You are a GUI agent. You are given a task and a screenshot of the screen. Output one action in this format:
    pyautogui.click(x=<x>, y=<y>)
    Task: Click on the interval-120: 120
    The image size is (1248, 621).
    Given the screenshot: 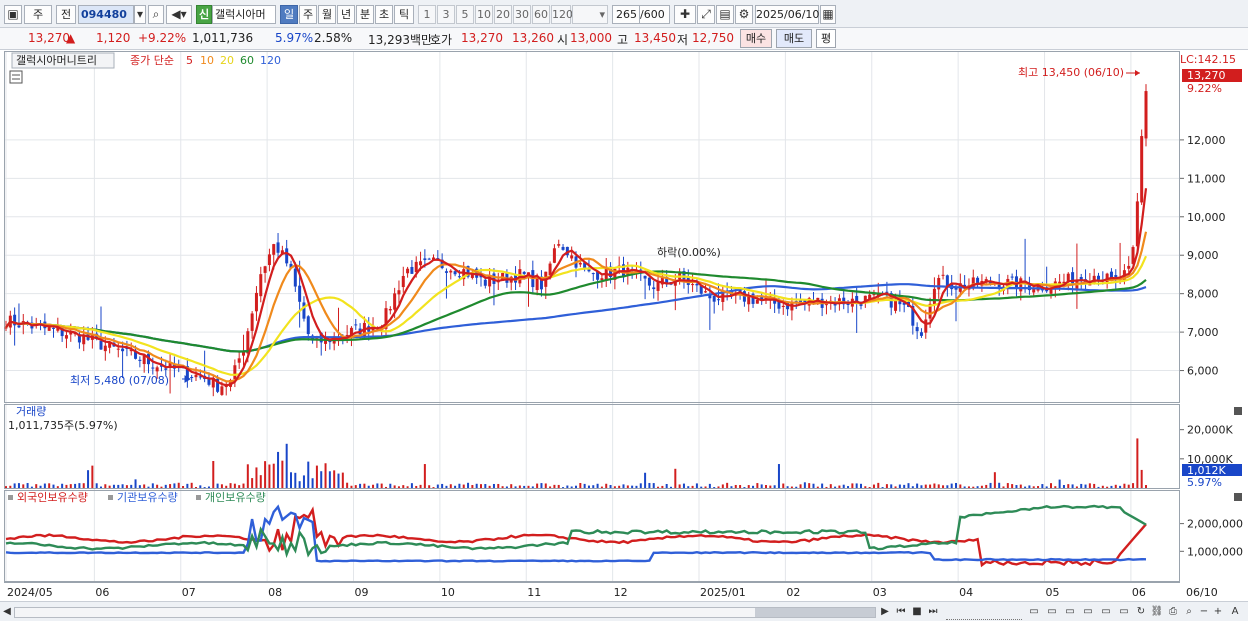 What is the action you would take?
    pyautogui.click(x=562, y=14)
    